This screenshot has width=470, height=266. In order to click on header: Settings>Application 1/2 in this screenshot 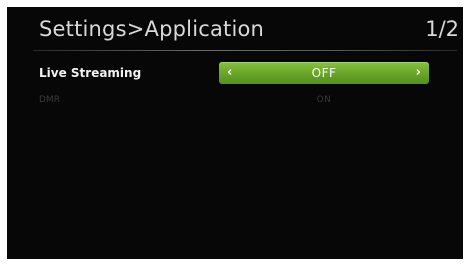, I will do `click(235, 27)`.